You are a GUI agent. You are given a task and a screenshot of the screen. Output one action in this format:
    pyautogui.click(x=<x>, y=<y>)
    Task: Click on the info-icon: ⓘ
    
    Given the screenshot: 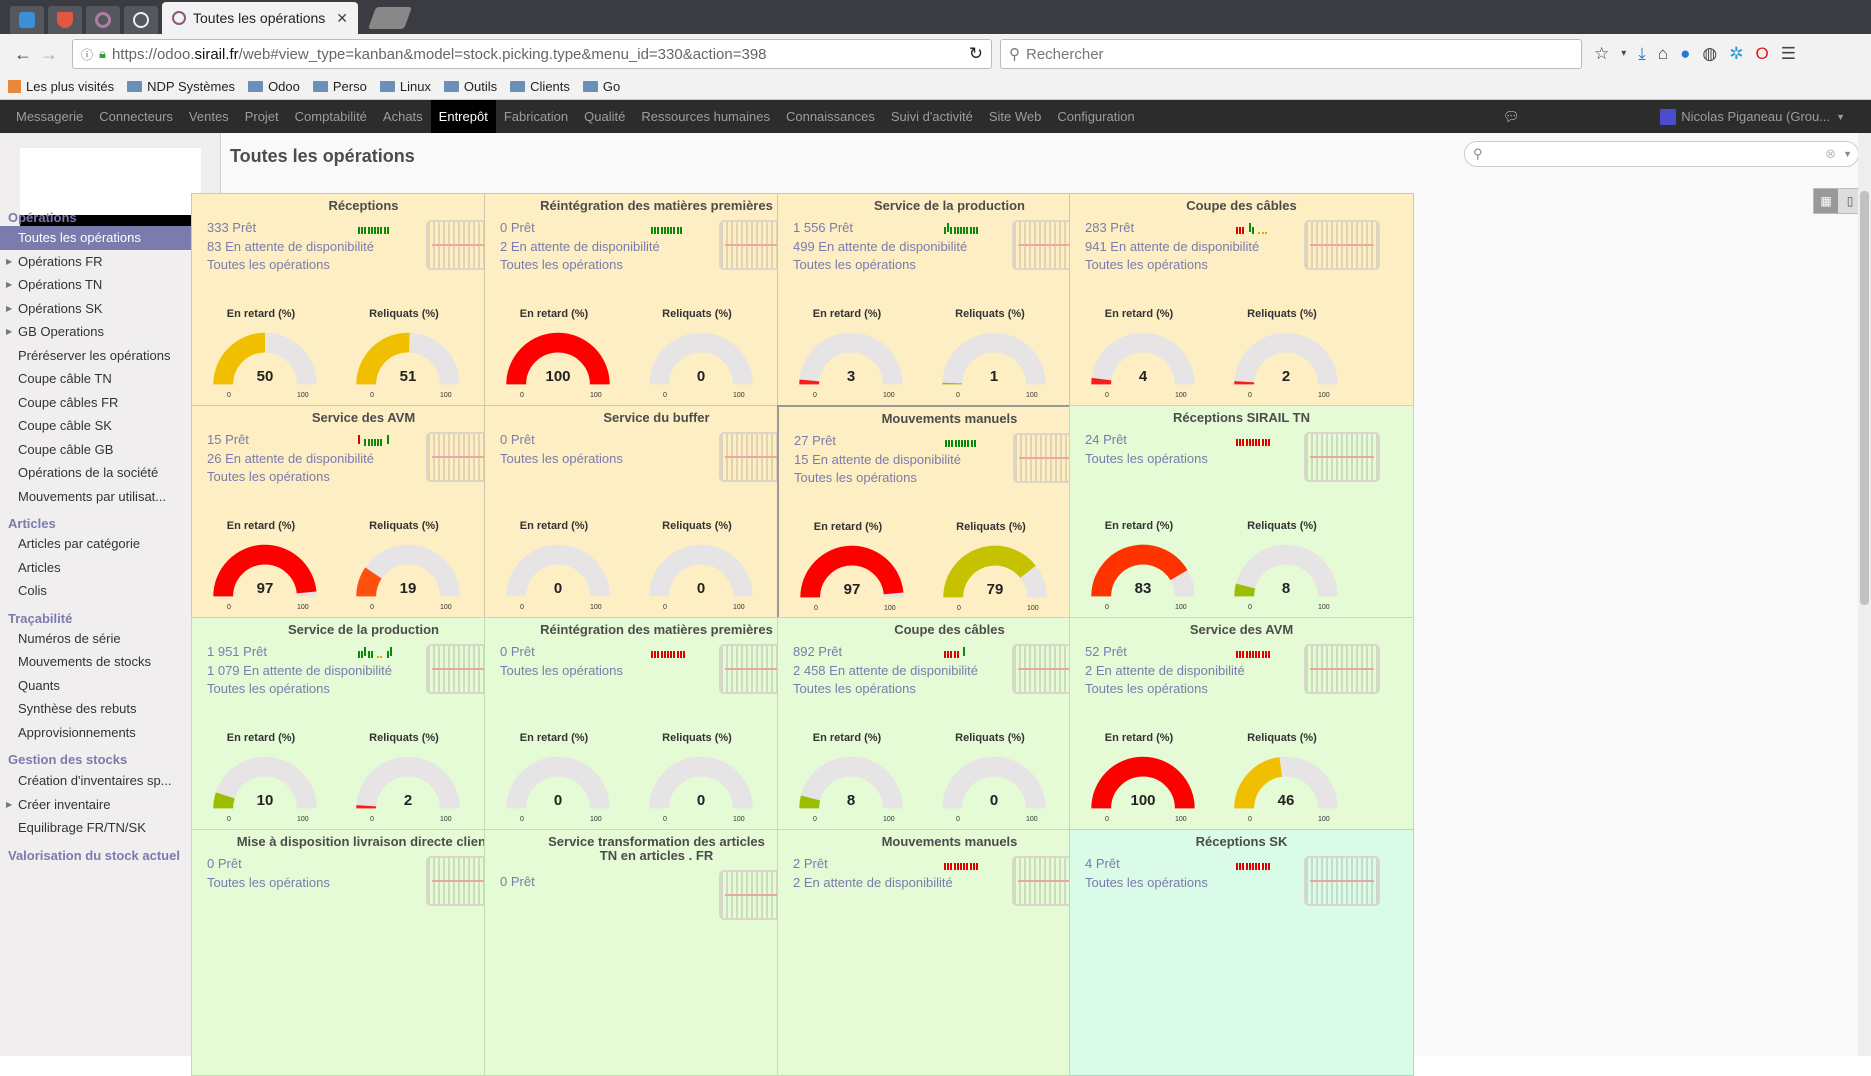 What is the action you would take?
    pyautogui.click(x=87, y=54)
    